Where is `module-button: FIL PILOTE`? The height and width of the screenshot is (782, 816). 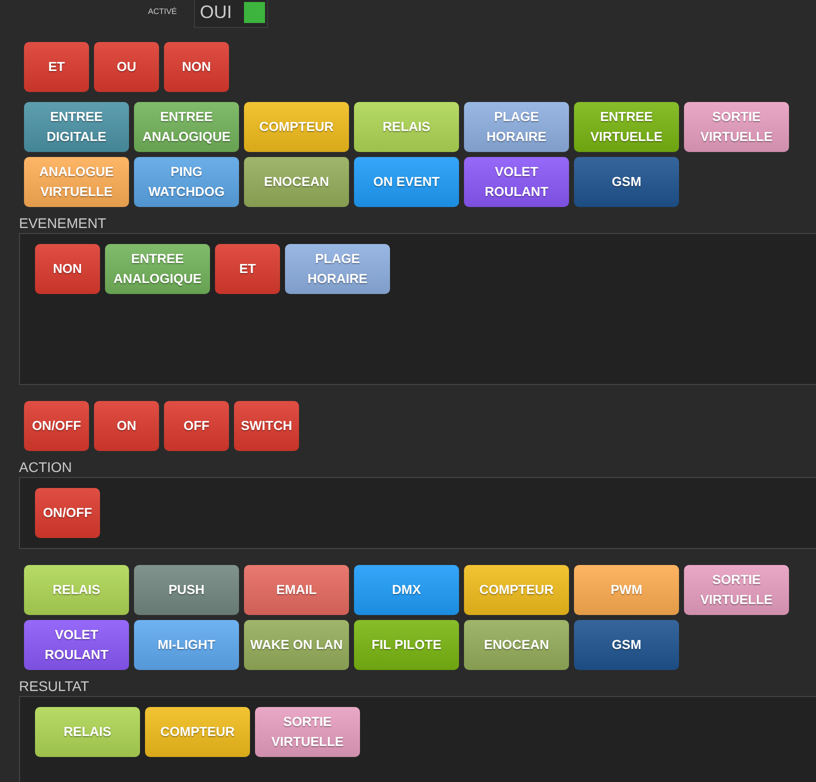 module-button: FIL PILOTE is located at coordinates (406, 645).